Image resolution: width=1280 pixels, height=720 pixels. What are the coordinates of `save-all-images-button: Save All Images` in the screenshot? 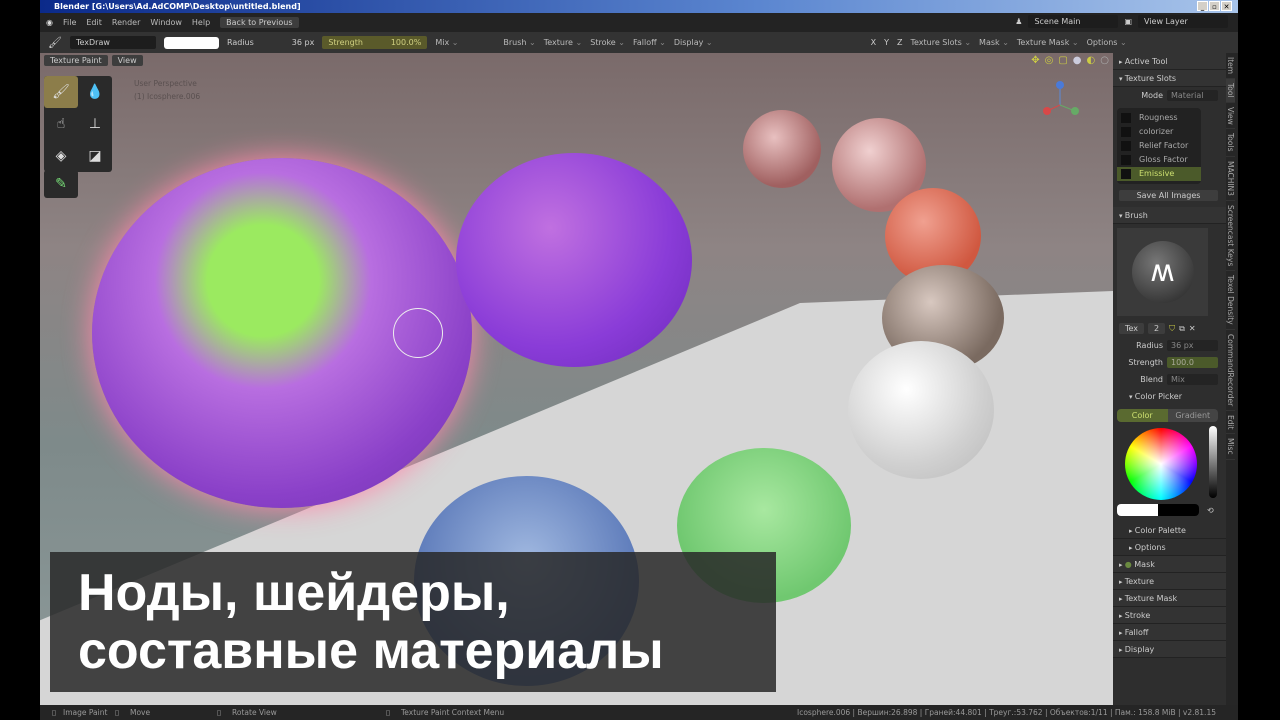 It's located at (1168, 195).